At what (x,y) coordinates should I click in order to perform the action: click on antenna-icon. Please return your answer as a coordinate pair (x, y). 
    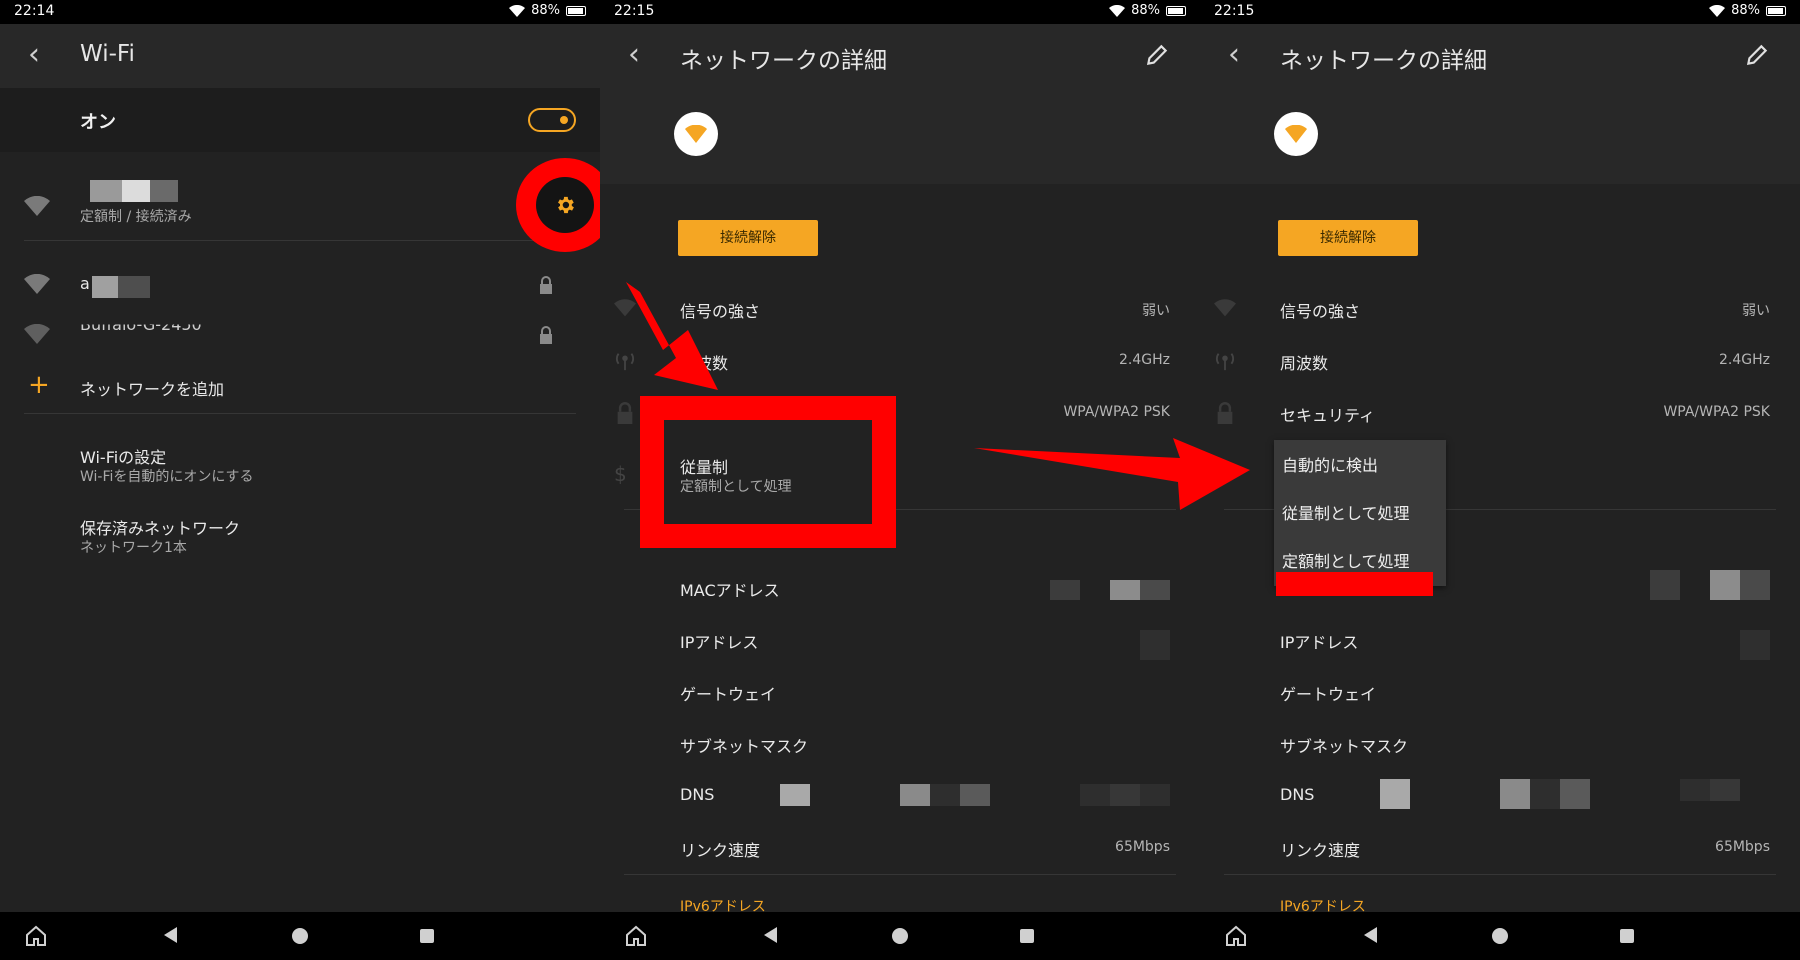
    Looking at the image, I should click on (625, 362).